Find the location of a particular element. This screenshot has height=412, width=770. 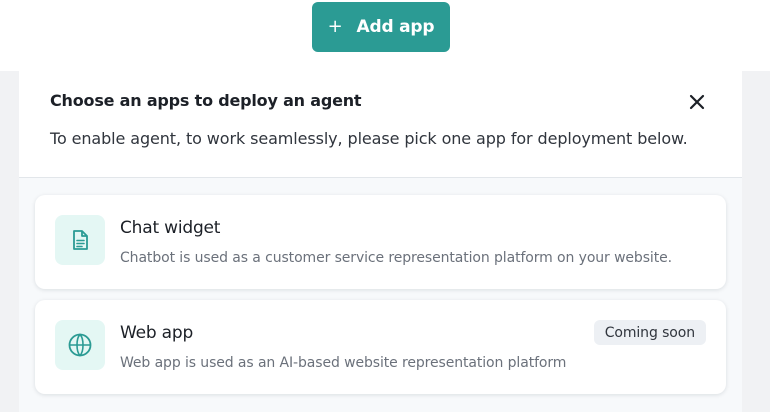

add-app-label: Add app is located at coordinates (395, 27).